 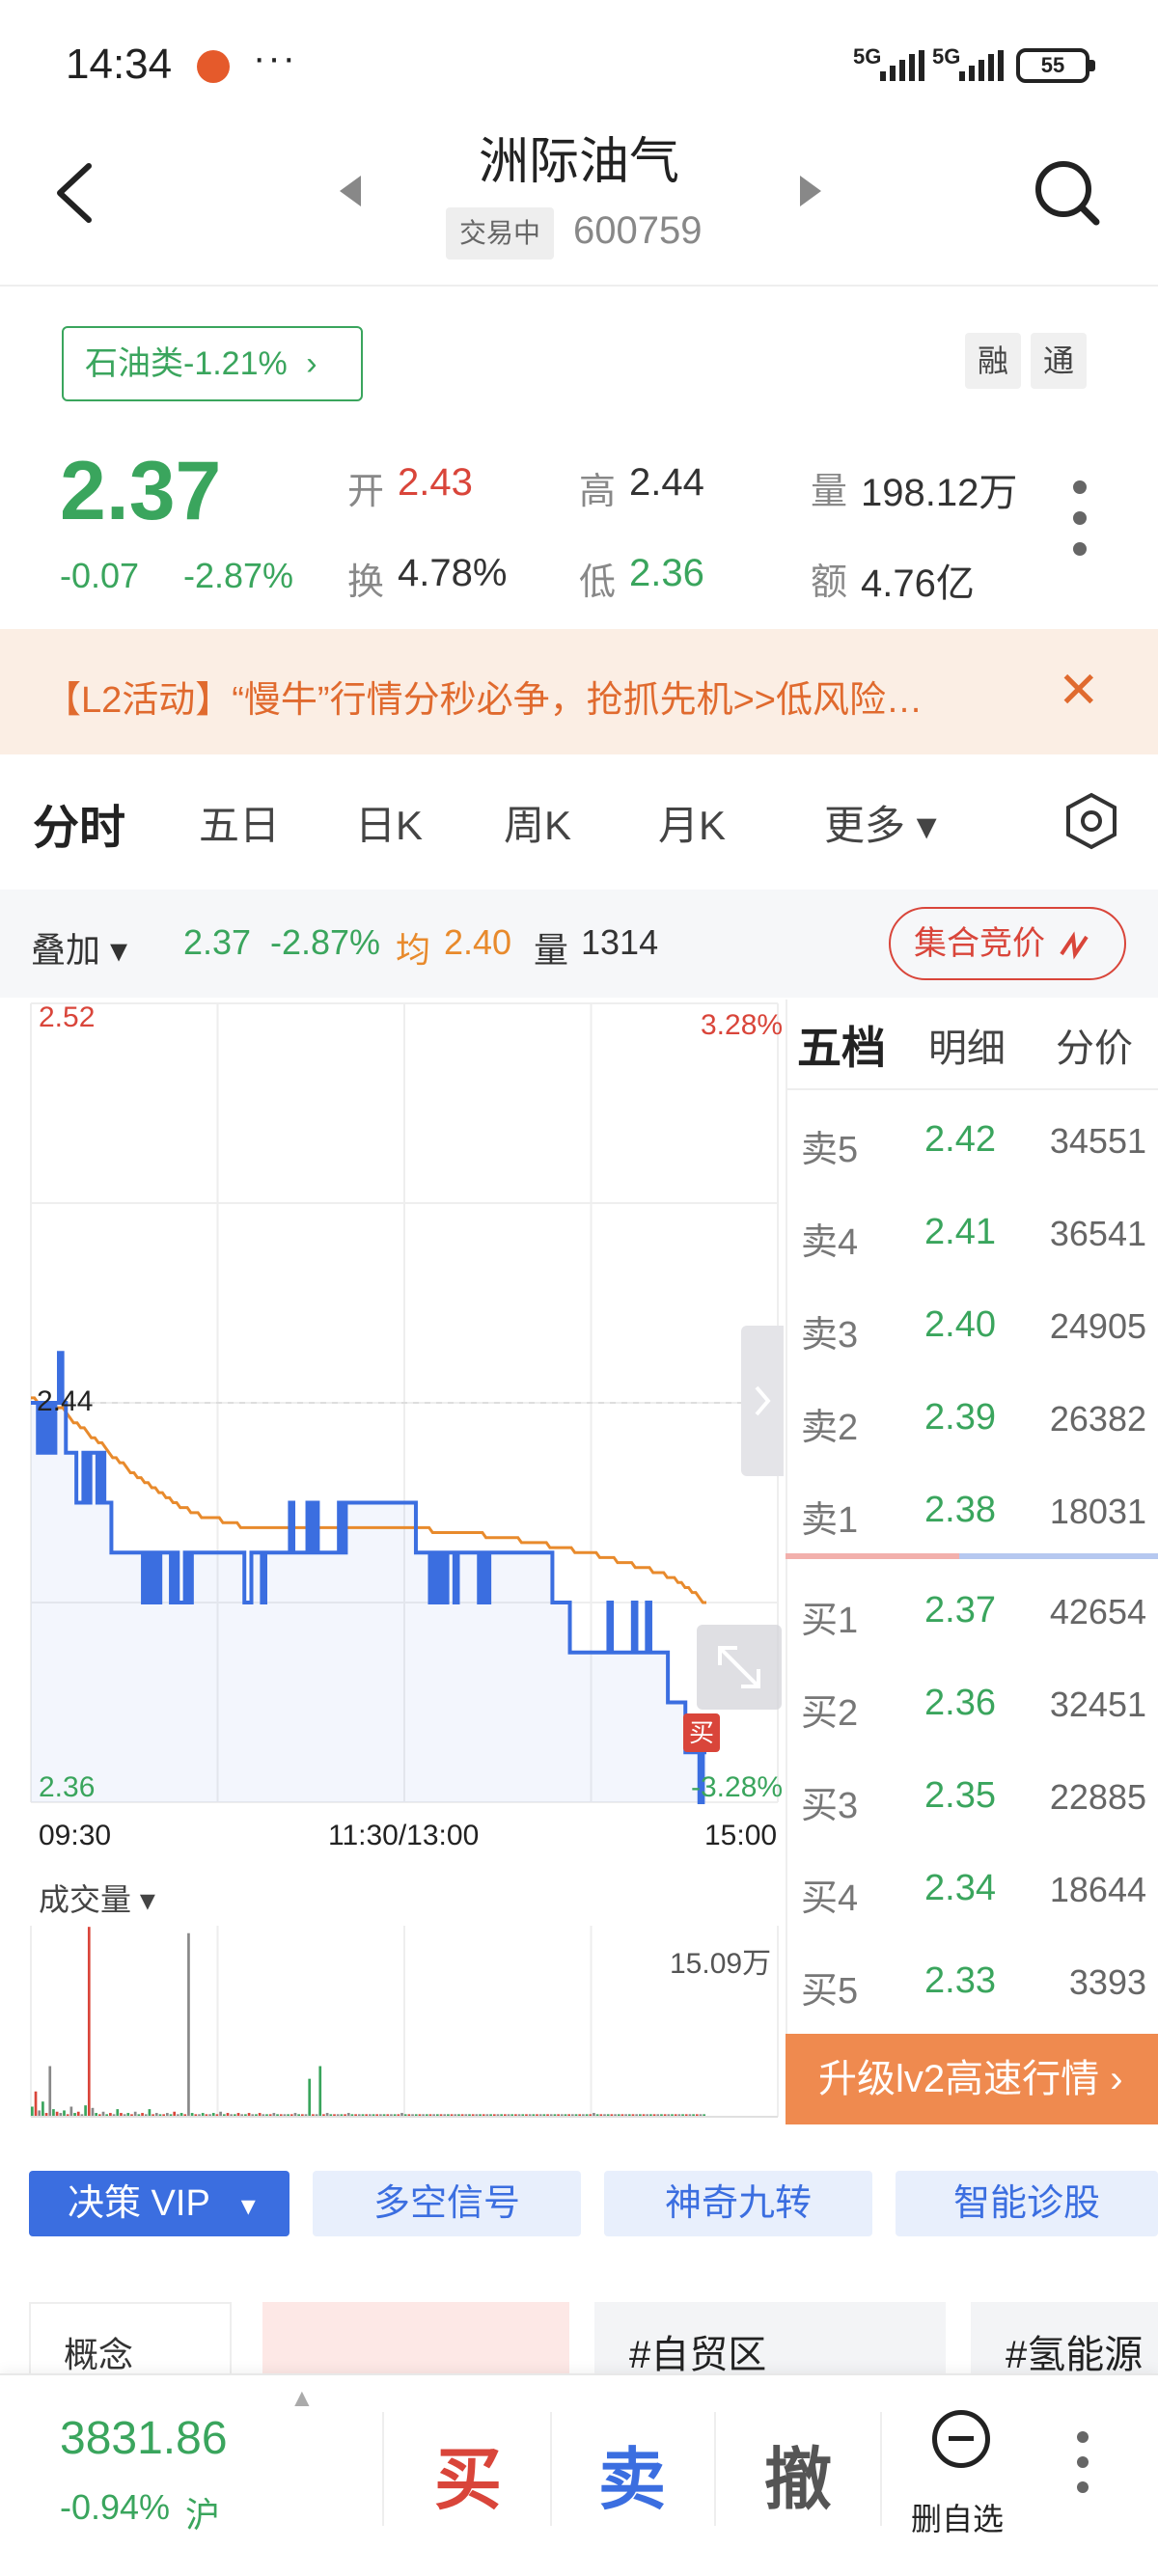 What do you see at coordinates (830, 1621) in the screenshot?
I see `bid-label: 买1` at bounding box center [830, 1621].